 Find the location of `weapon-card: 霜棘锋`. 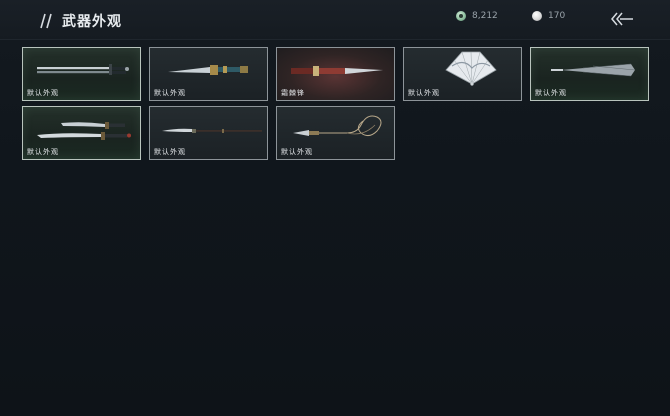

weapon-card: 霜棘锋 is located at coordinates (335, 74).